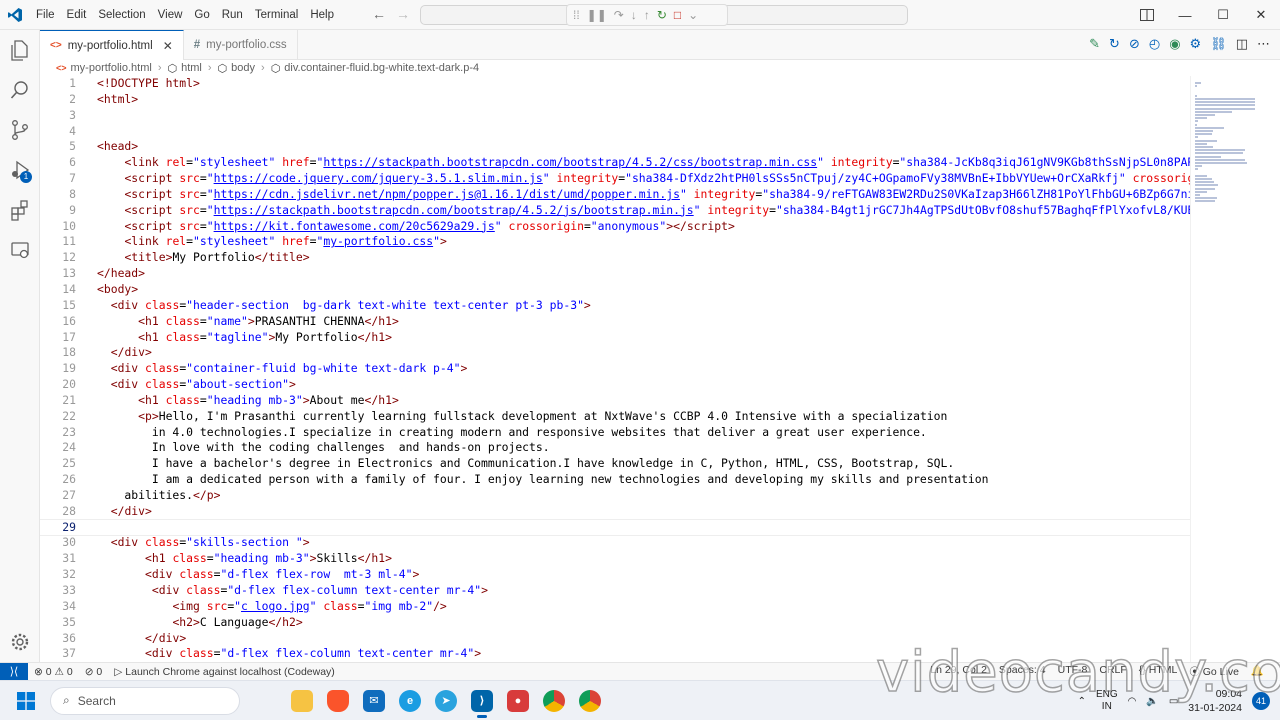 This screenshot has width=1280, height=721. What do you see at coordinates (1274, 369) in the screenshot?
I see `vertical-scrollbar` at bounding box center [1274, 369].